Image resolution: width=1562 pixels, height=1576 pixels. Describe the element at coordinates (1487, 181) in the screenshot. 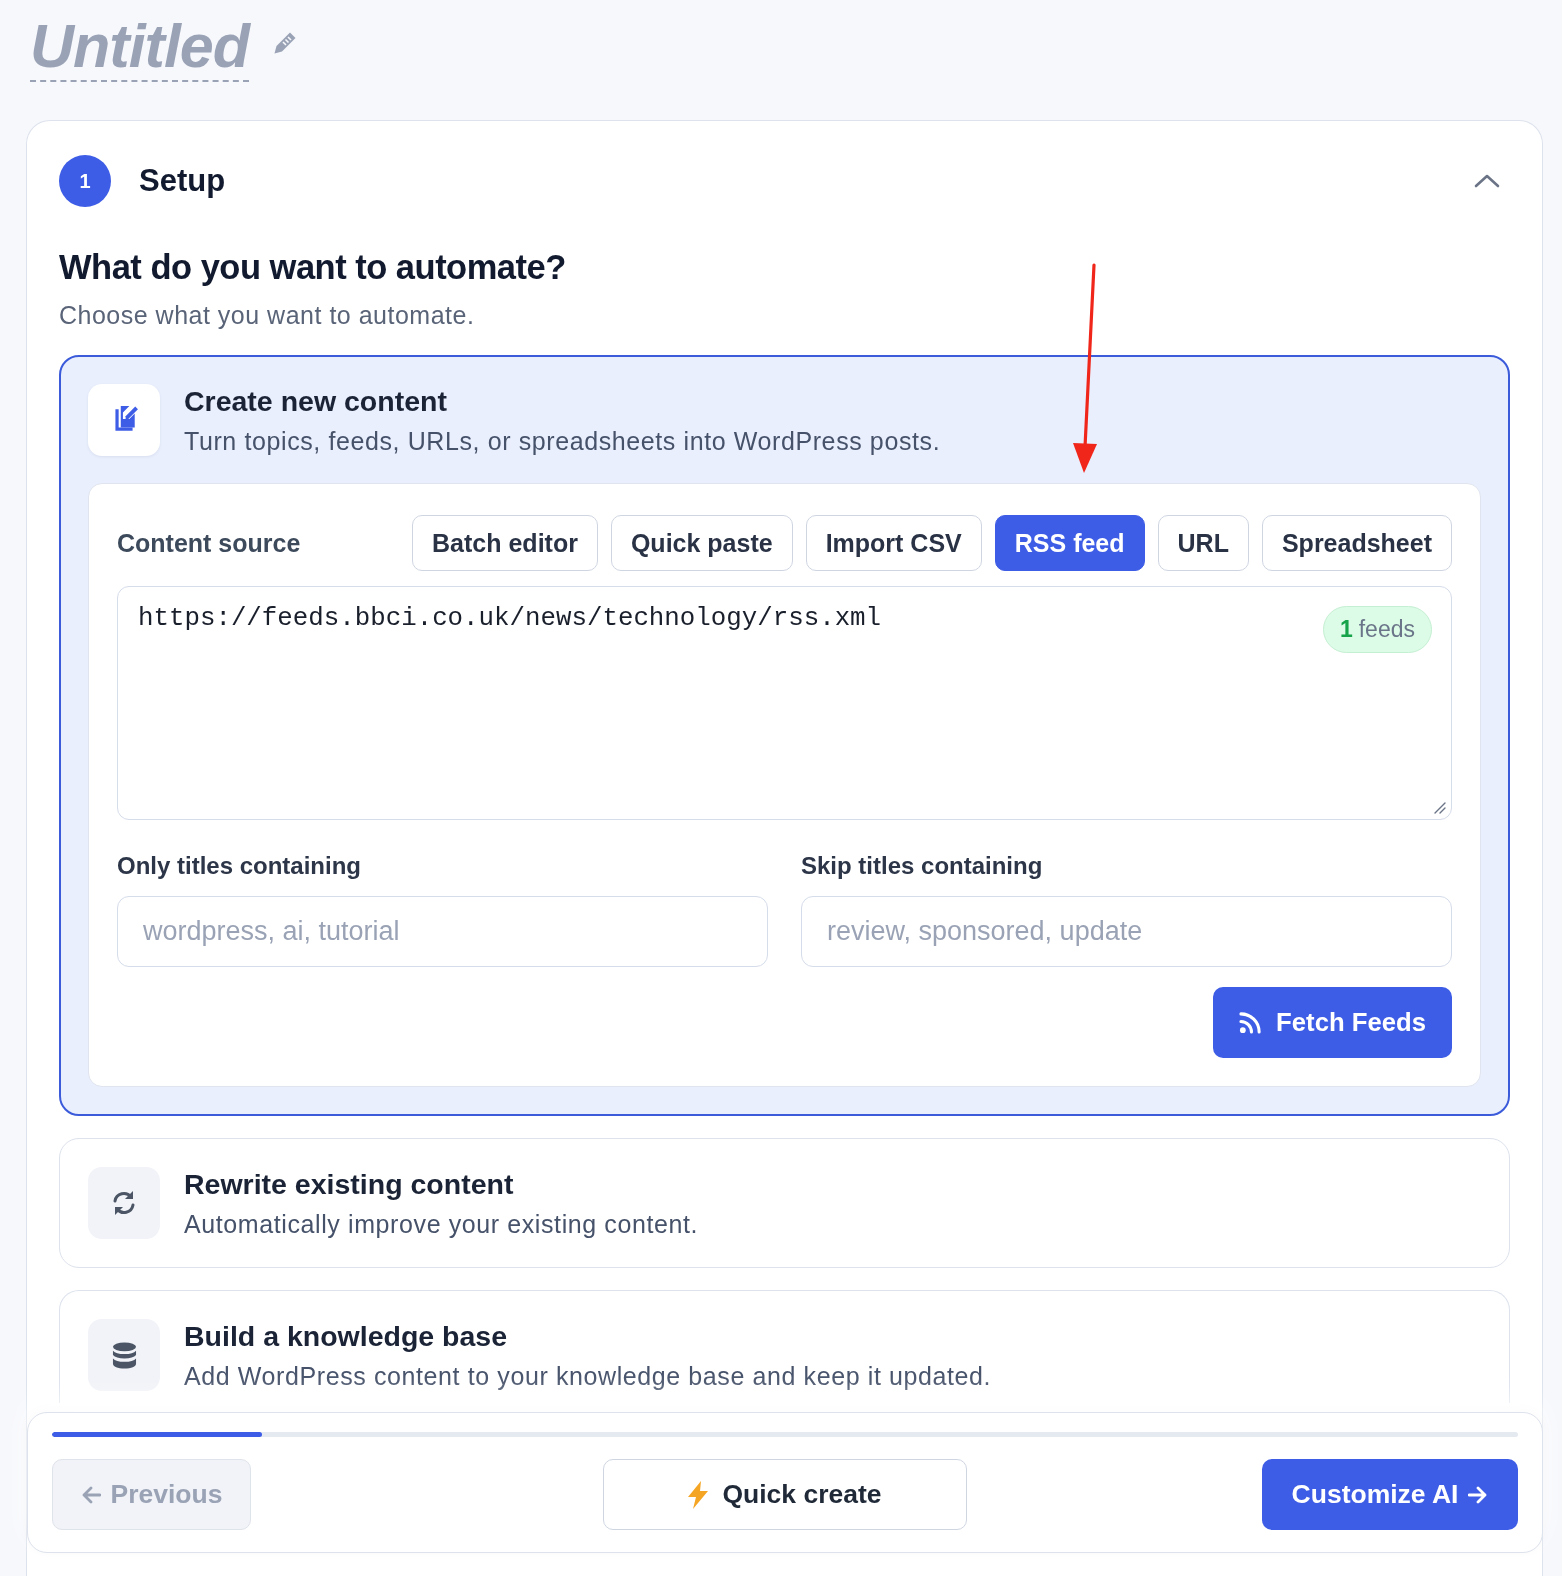

I see `chevron-up-icon` at that location.